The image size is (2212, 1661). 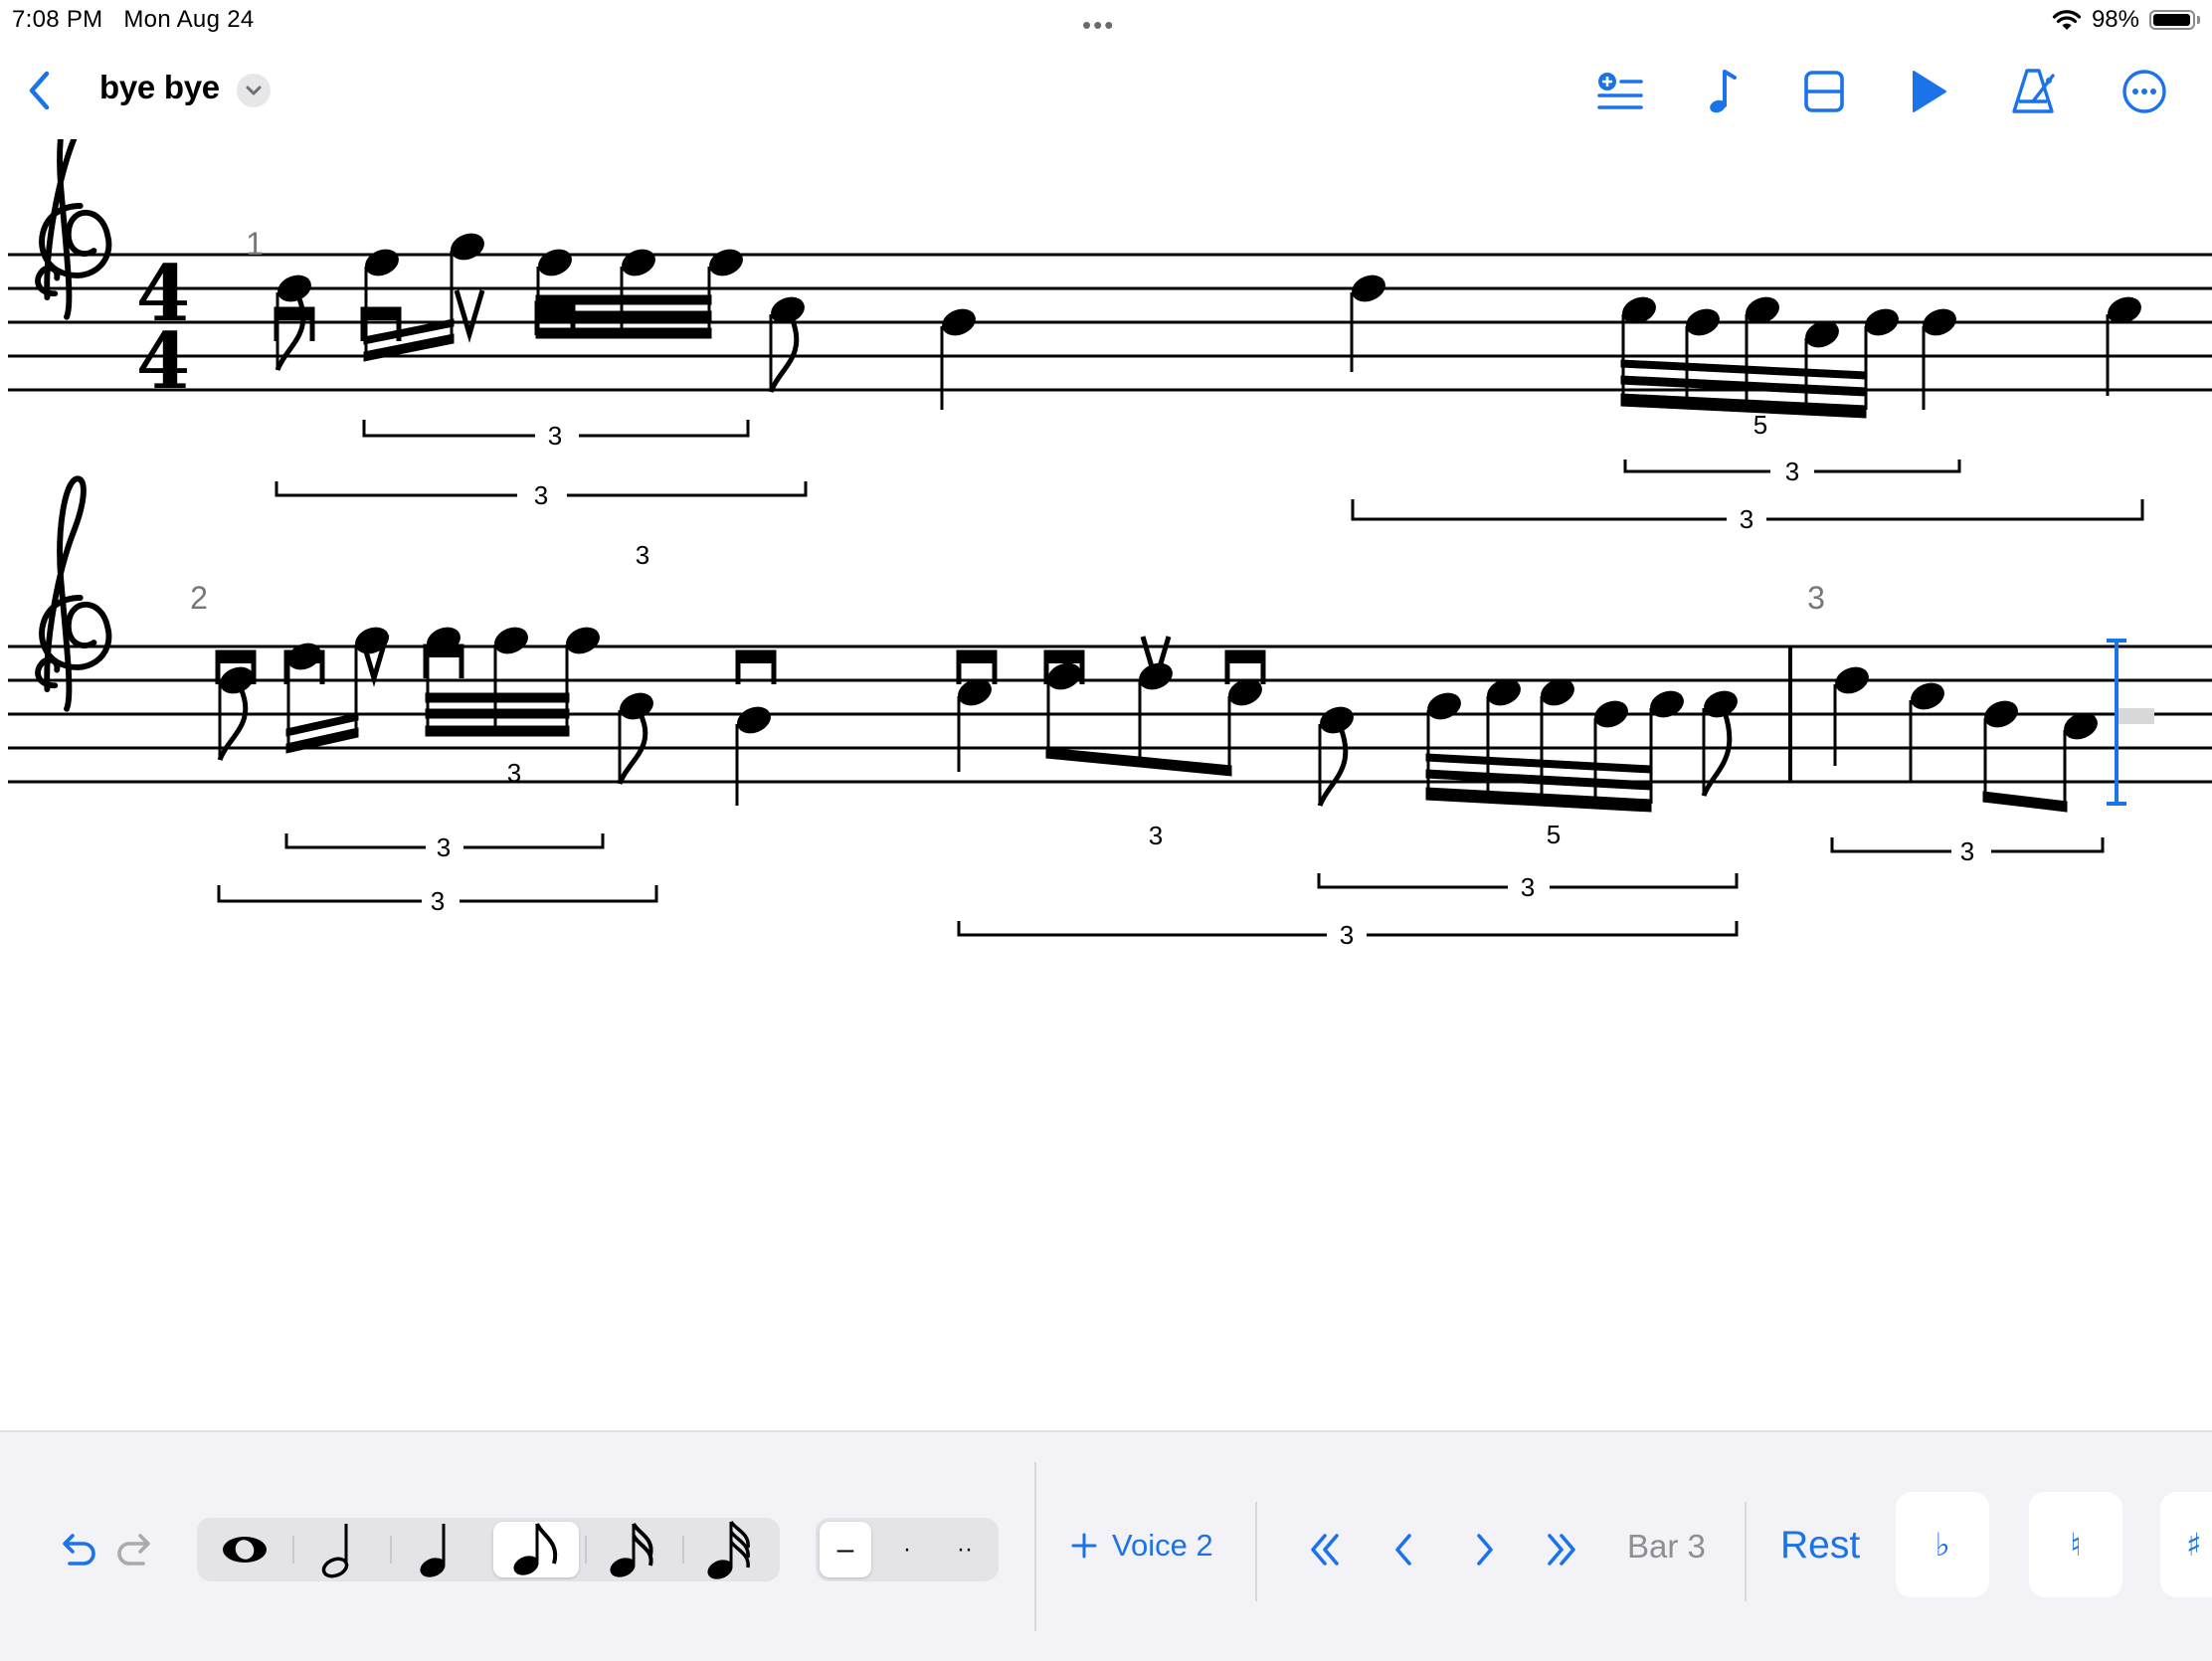 What do you see at coordinates (2075, 1544) in the screenshot?
I see `natural-button: ♮` at bounding box center [2075, 1544].